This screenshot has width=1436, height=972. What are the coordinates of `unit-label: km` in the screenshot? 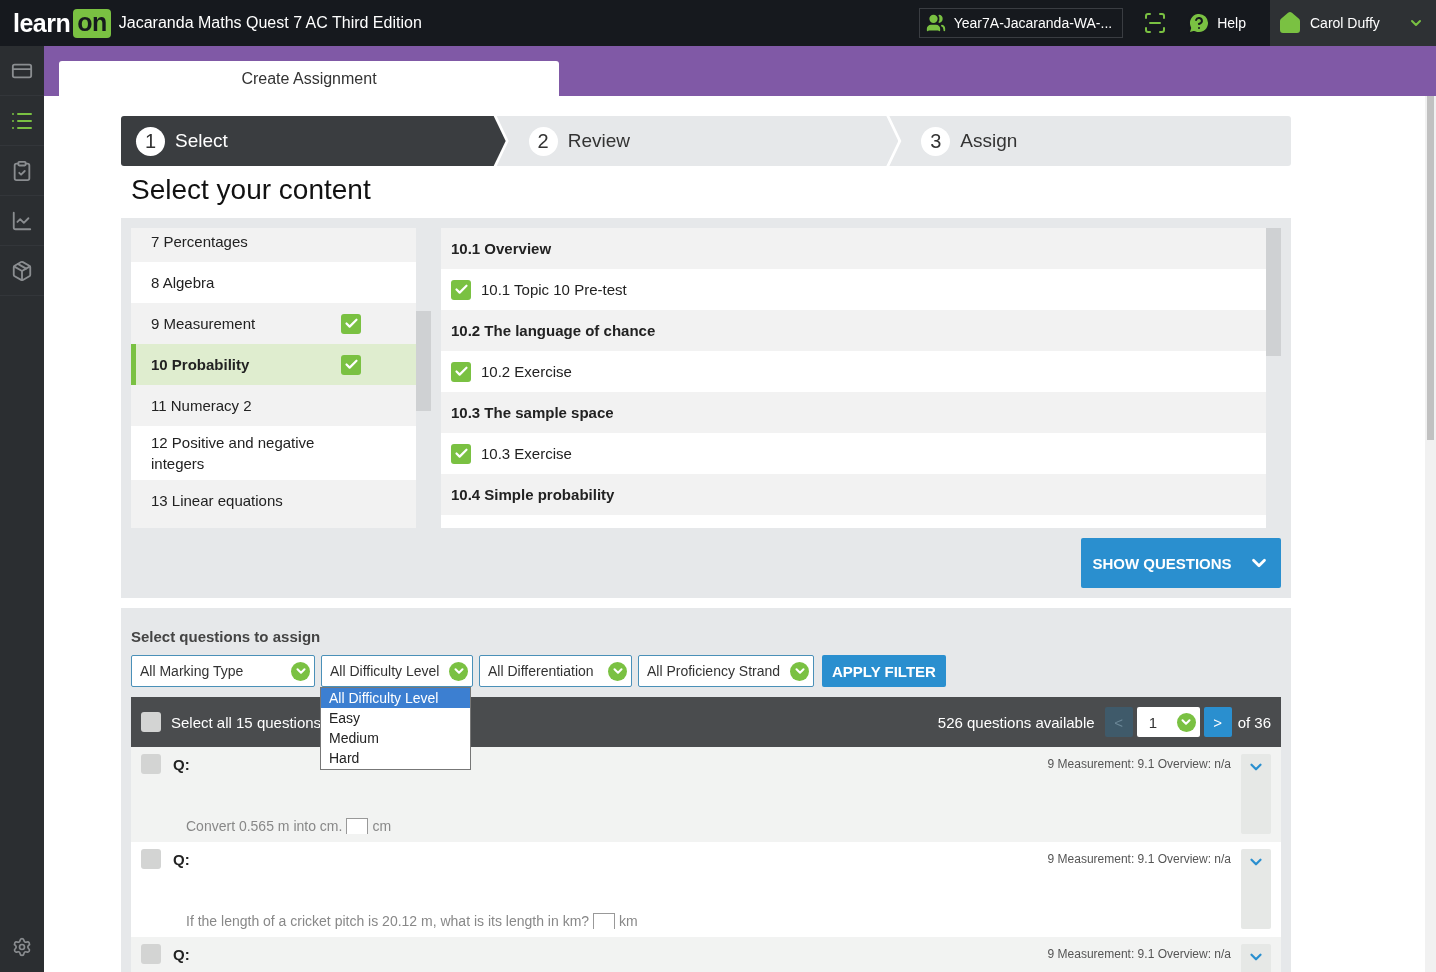 It's located at (628, 921).